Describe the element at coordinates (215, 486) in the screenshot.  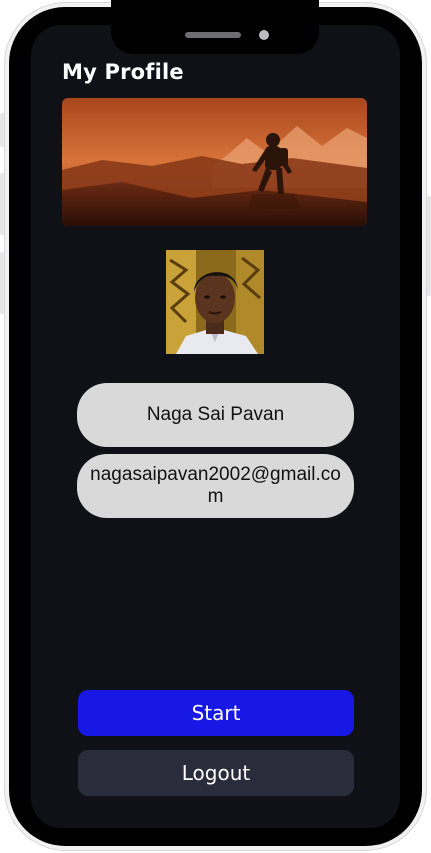
I see `profile-email: nagasaipavan2002@gmail.com` at that location.